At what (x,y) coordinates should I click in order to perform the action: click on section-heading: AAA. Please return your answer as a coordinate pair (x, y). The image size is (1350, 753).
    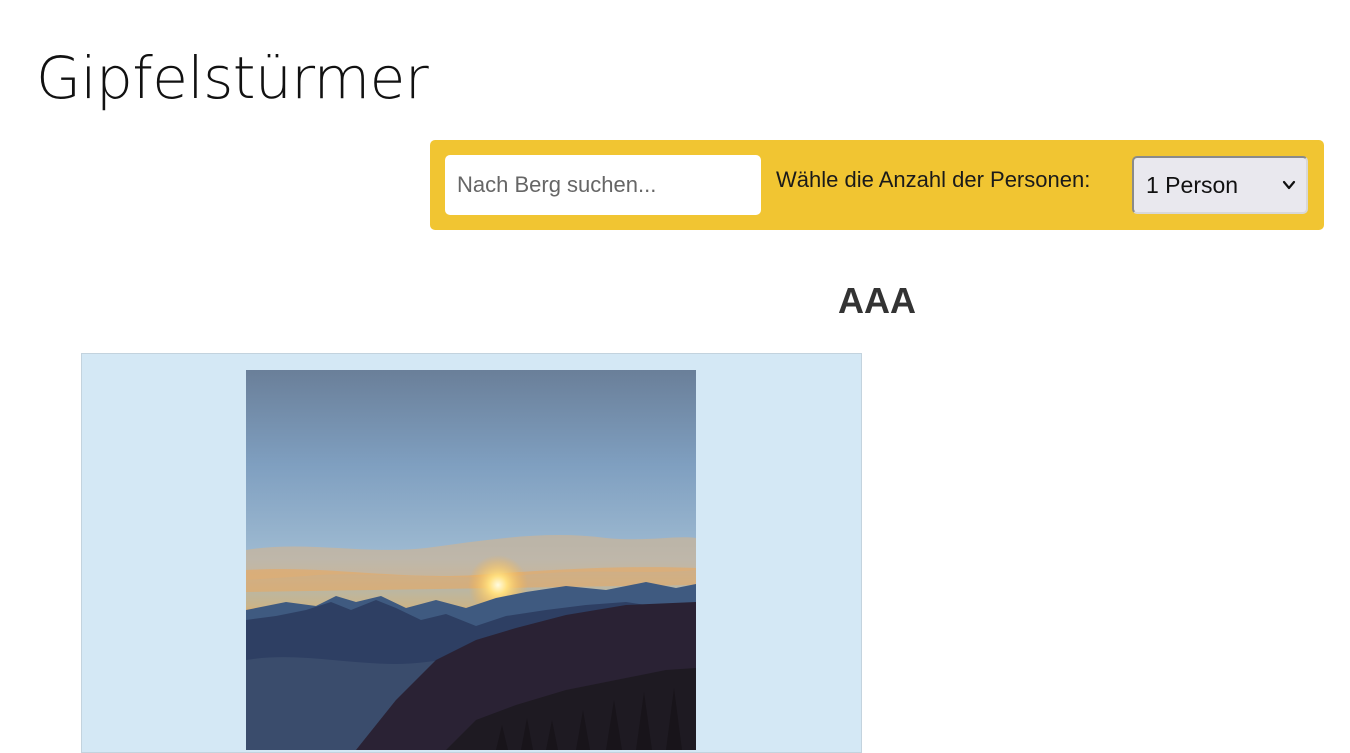
    Looking at the image, I should click on (877, 300).